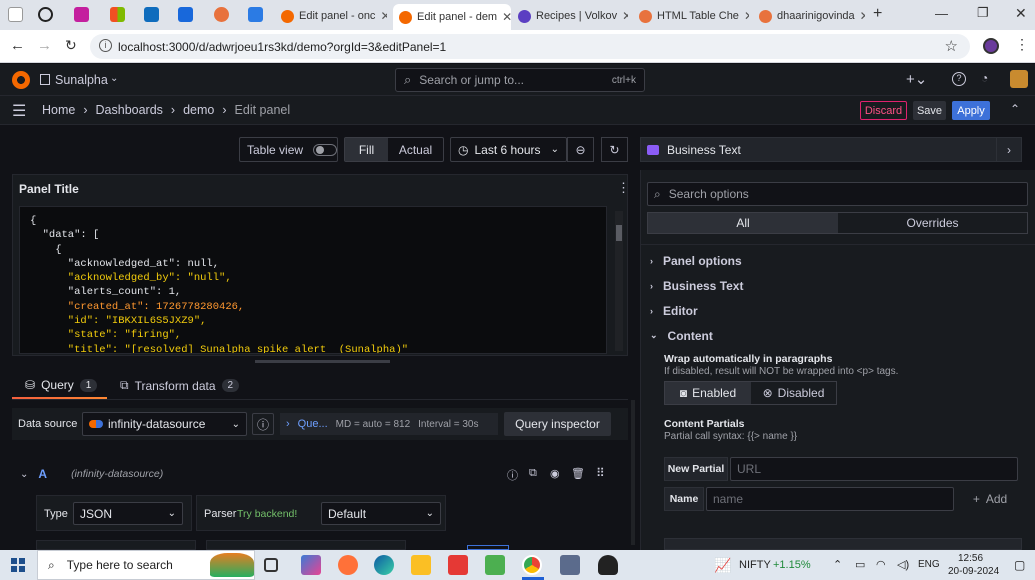 The image size is (1035, 580). I want to click on copilot-icon, so click(311, 565).